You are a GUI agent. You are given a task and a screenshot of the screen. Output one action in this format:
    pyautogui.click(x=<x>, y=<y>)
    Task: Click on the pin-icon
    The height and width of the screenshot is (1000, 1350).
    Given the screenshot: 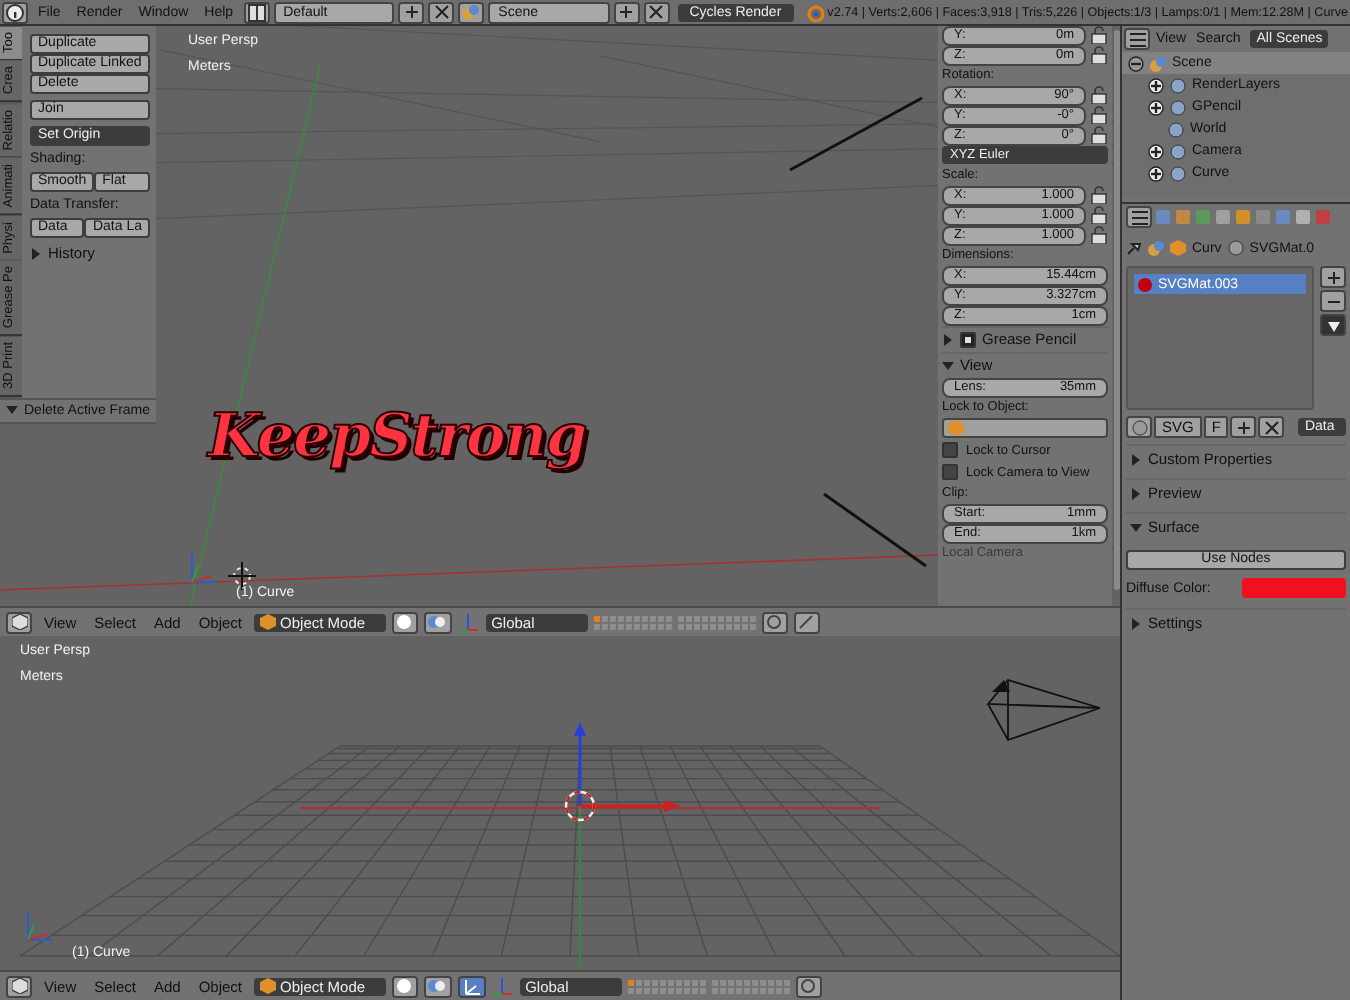 What is the action you would take?
    pyautogui.click(x=1134, y=248)
    